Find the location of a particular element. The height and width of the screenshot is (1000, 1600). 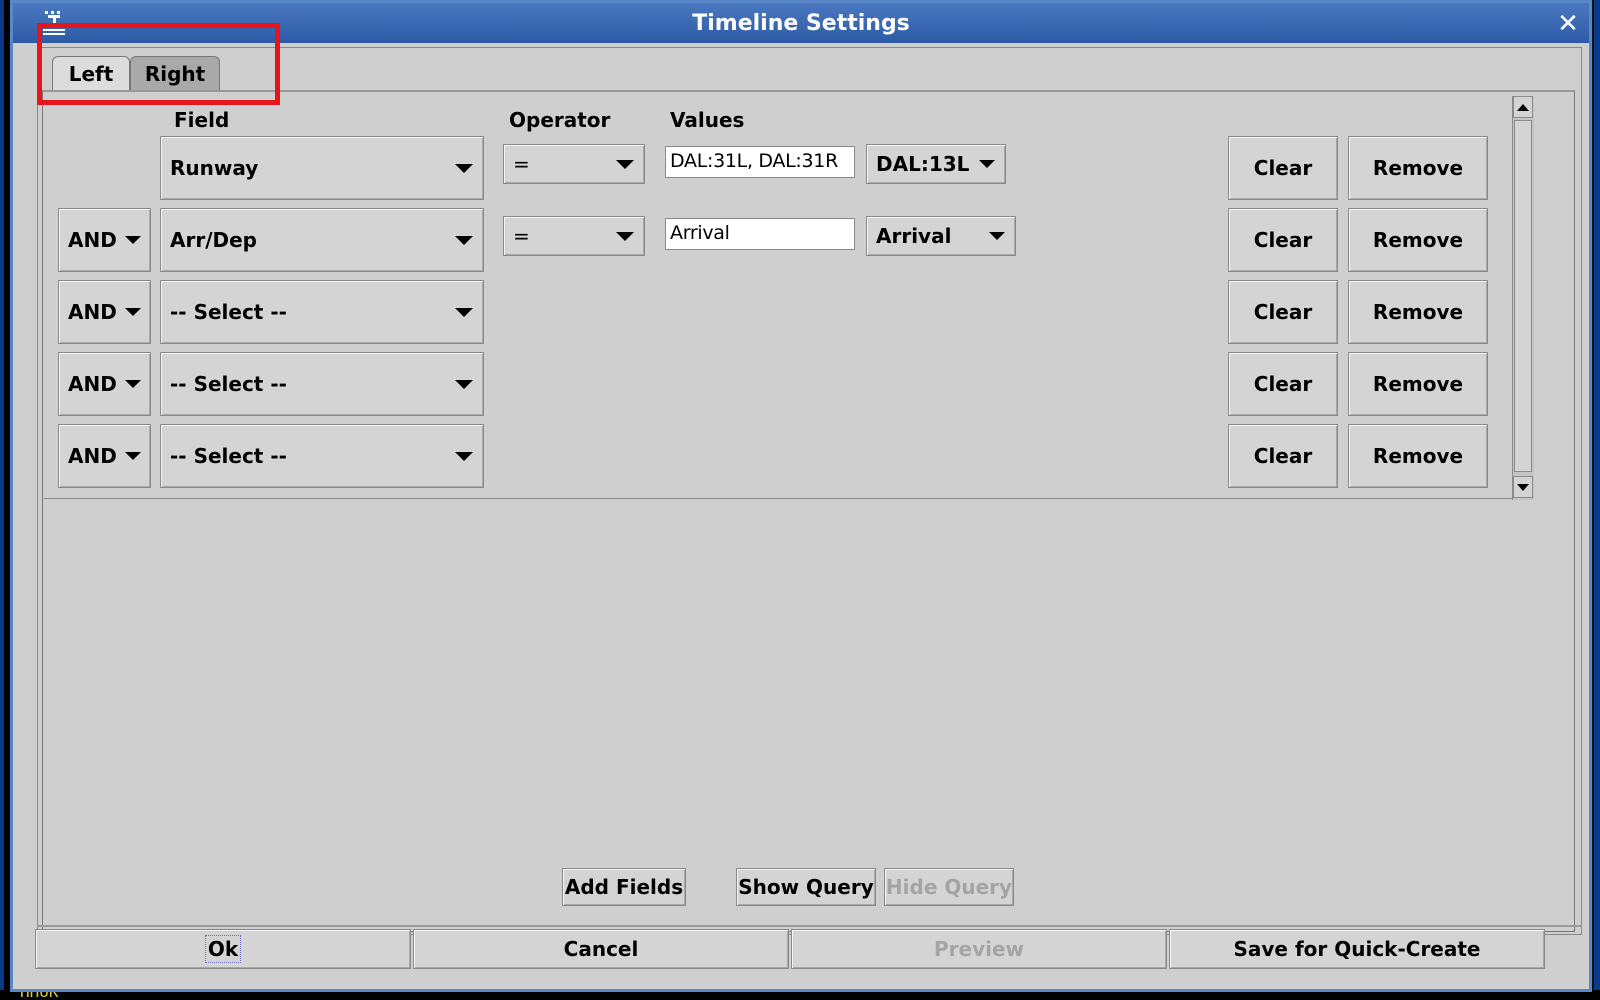

arrow-down-icon is located at coordinates (1523, 487).